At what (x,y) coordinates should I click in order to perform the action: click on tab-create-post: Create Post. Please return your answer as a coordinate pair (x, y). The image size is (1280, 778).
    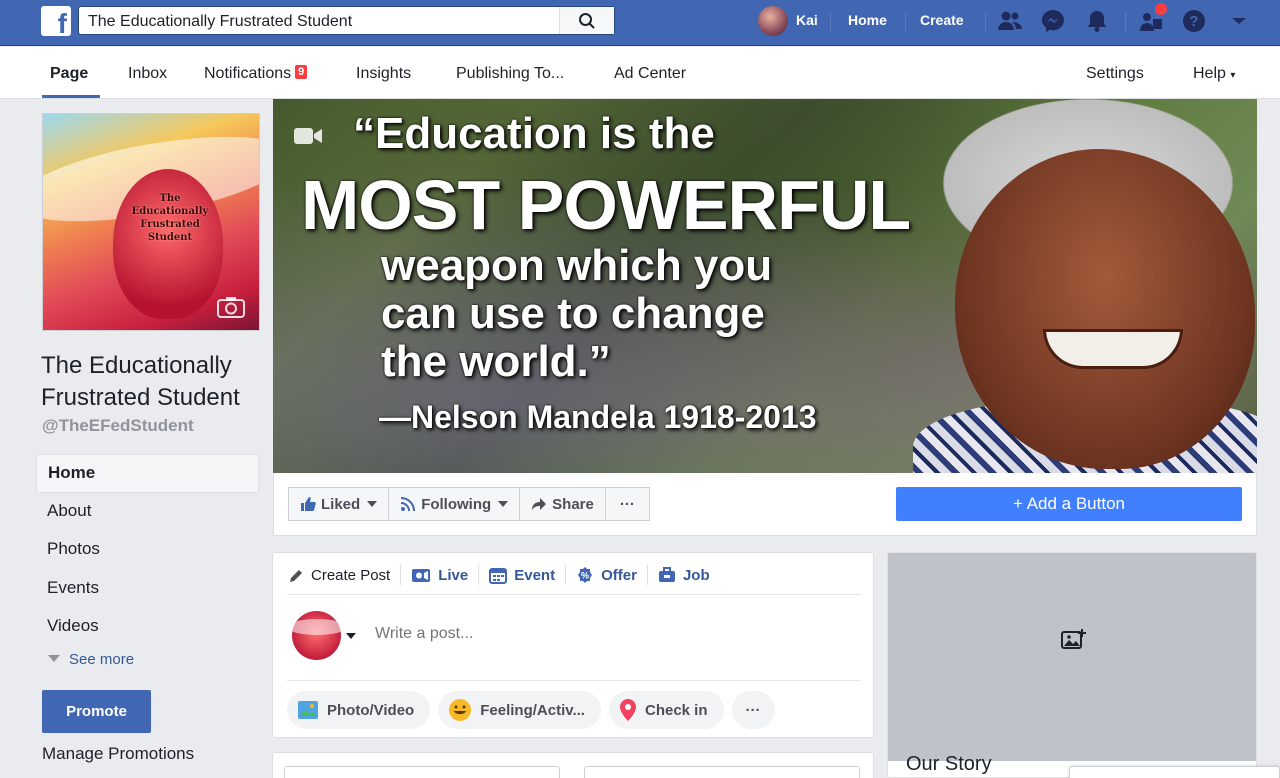
    Looking at the image, I should click on (344, 575).